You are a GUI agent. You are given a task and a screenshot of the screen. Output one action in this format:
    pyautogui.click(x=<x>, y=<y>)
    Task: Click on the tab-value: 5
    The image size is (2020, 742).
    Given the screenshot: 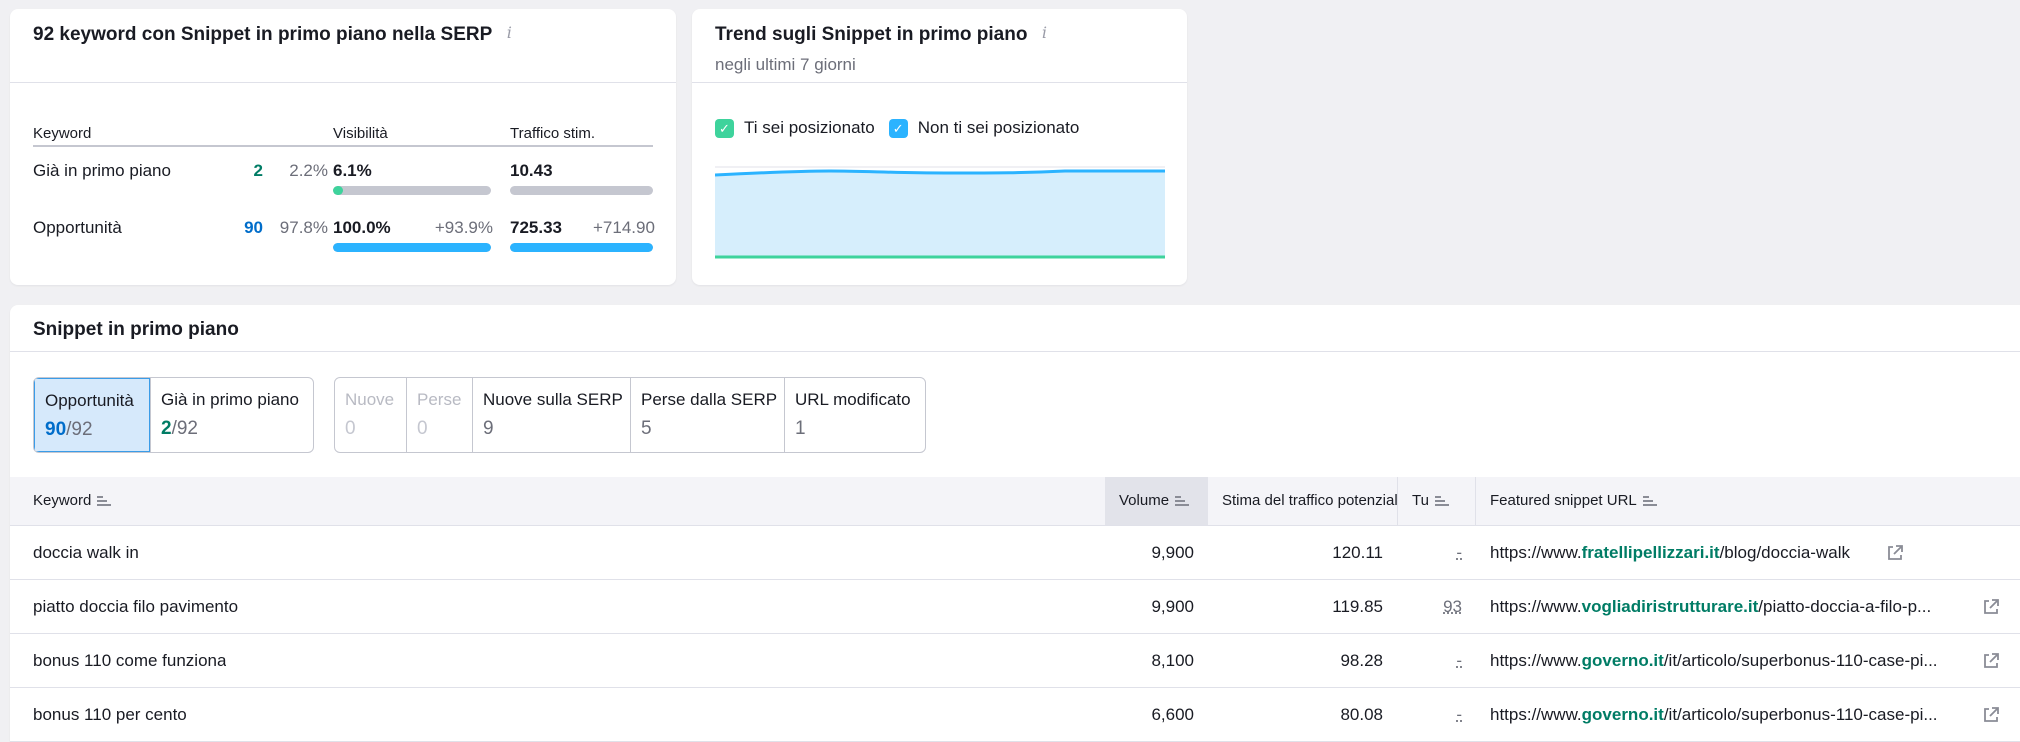 What is the action you would take?
    pyautogui.click(x=707, y=429)
    